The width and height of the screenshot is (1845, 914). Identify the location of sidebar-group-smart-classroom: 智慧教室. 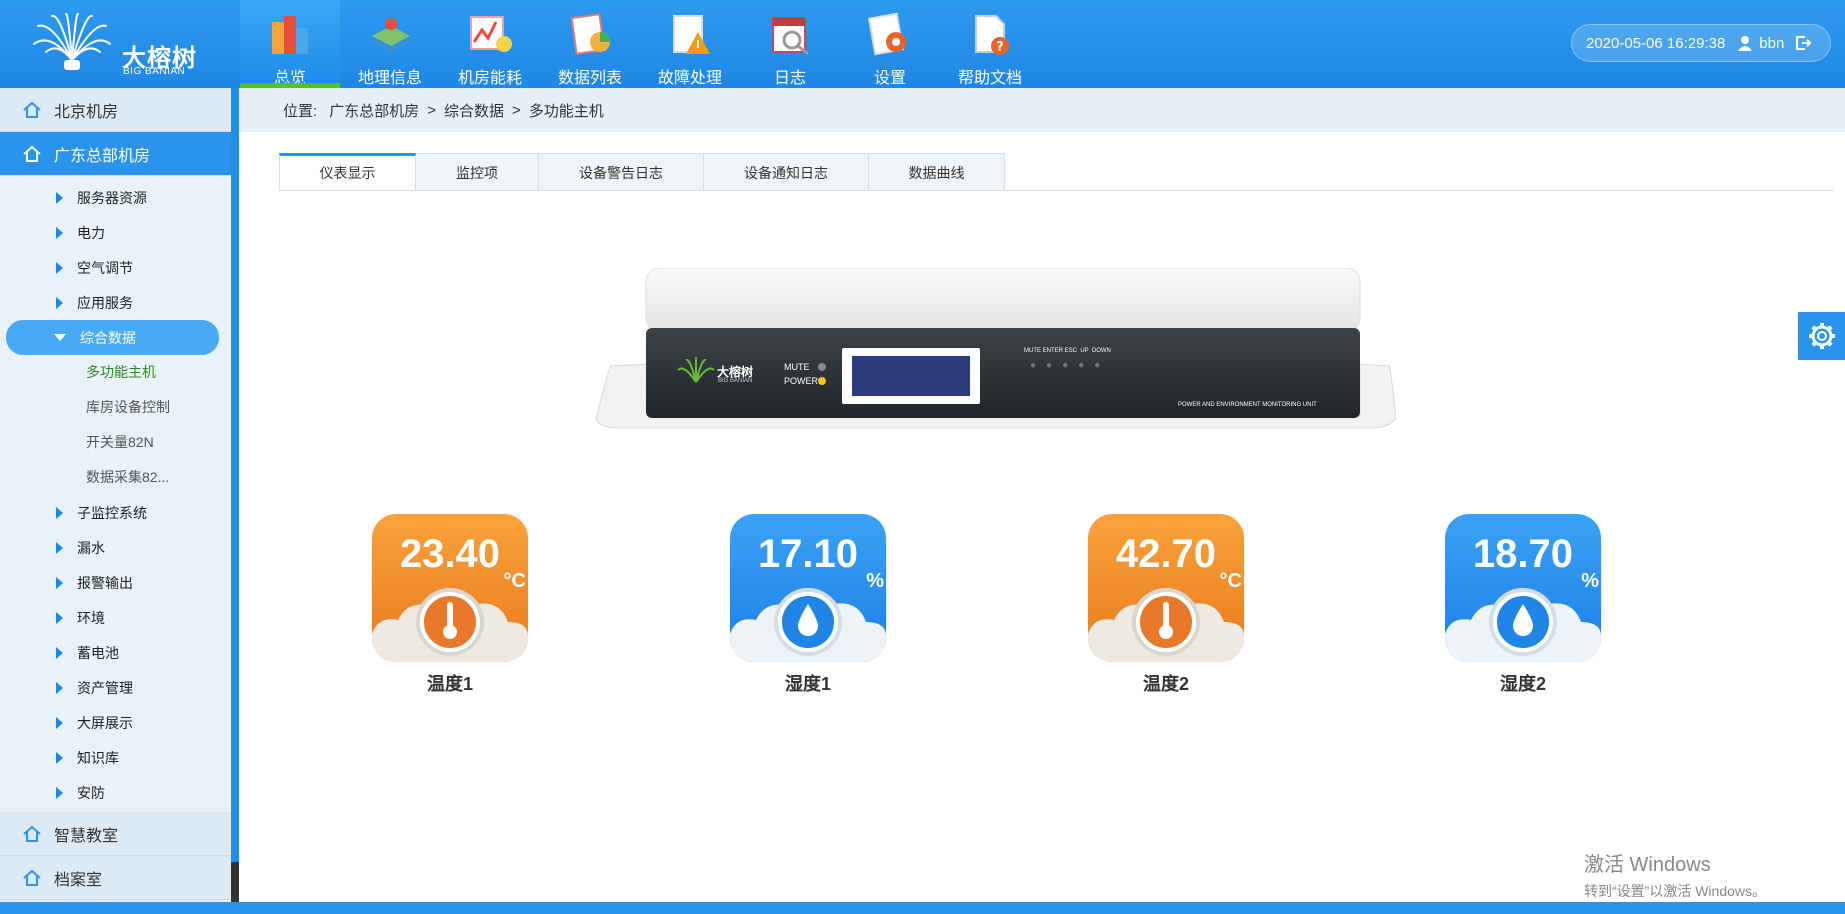
(115, 834).